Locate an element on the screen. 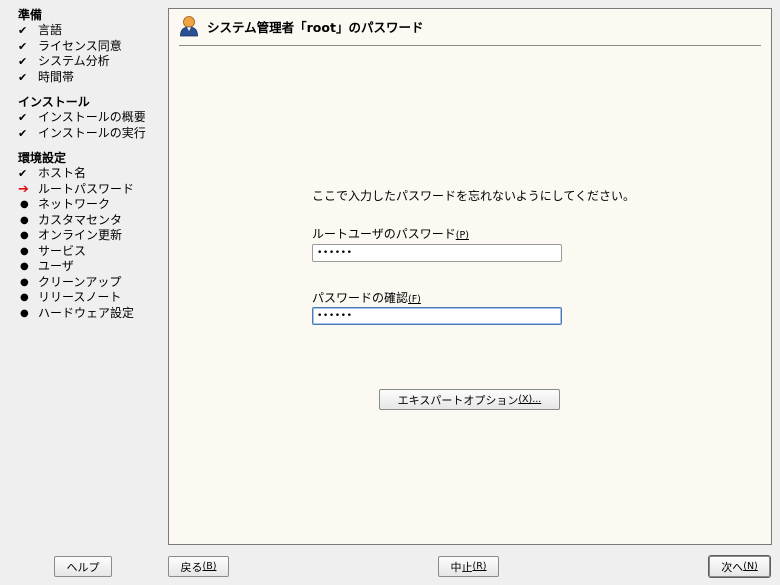 This screenshot has width=780, height=585. sidebar-step-label: ライセンス同意 is located at coordinates (80, 45).